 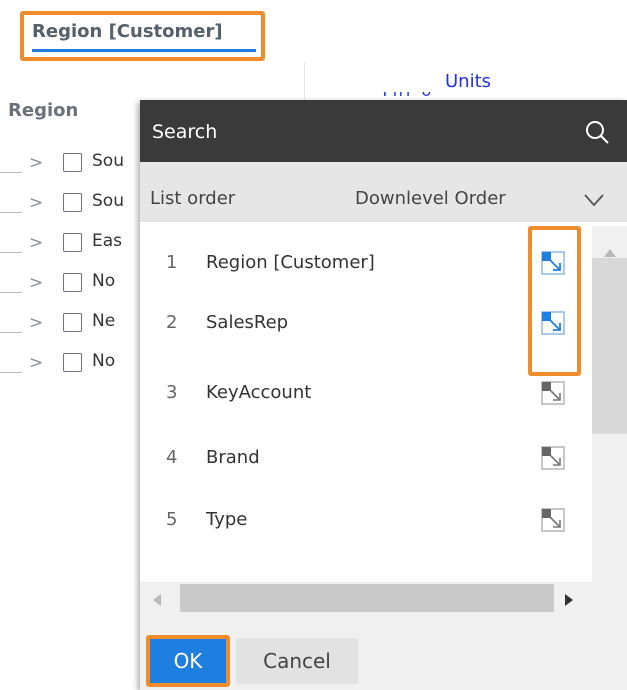 I want to click on scroll-left-icon, so click(x=157, y=600).